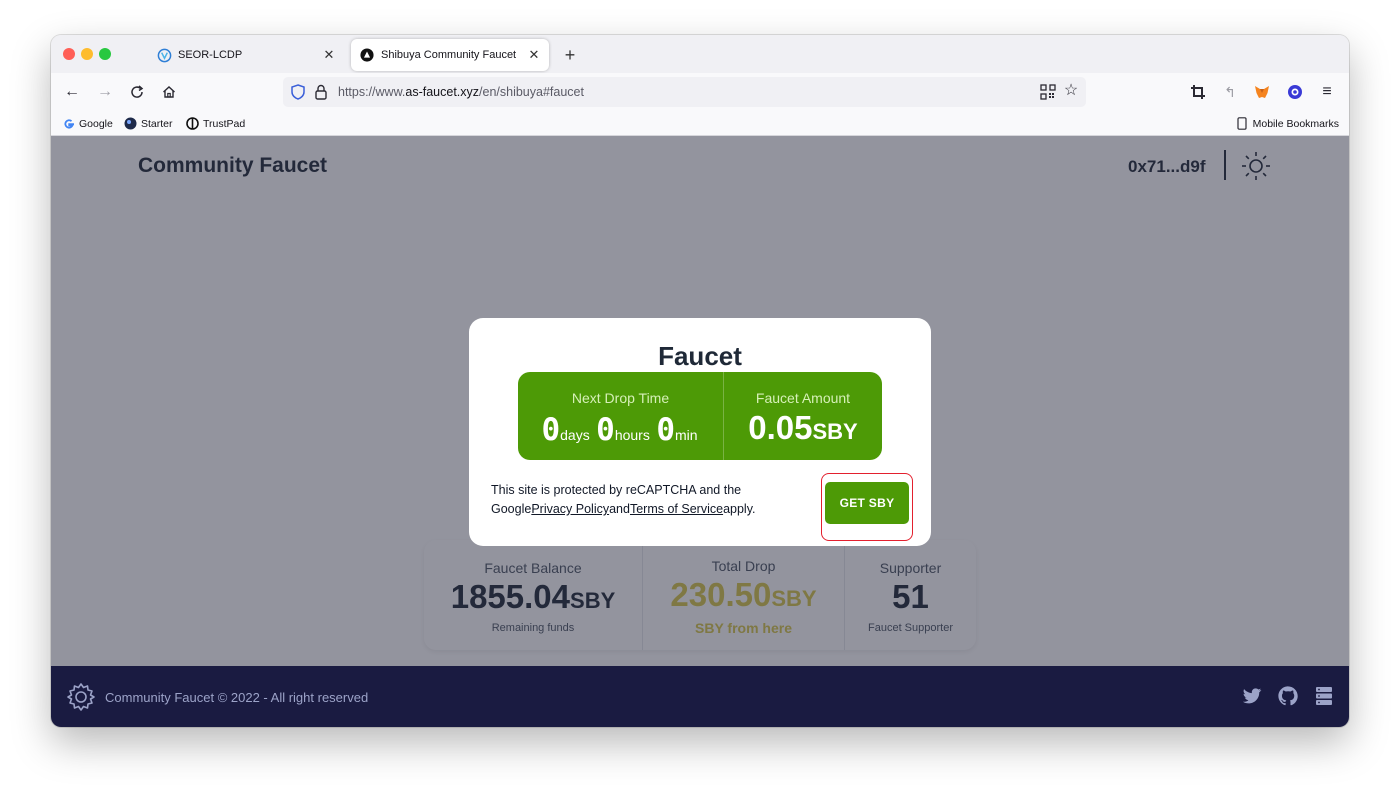  I want to click on faucet-amount-label: Faucet Amount, so click(803, 398).